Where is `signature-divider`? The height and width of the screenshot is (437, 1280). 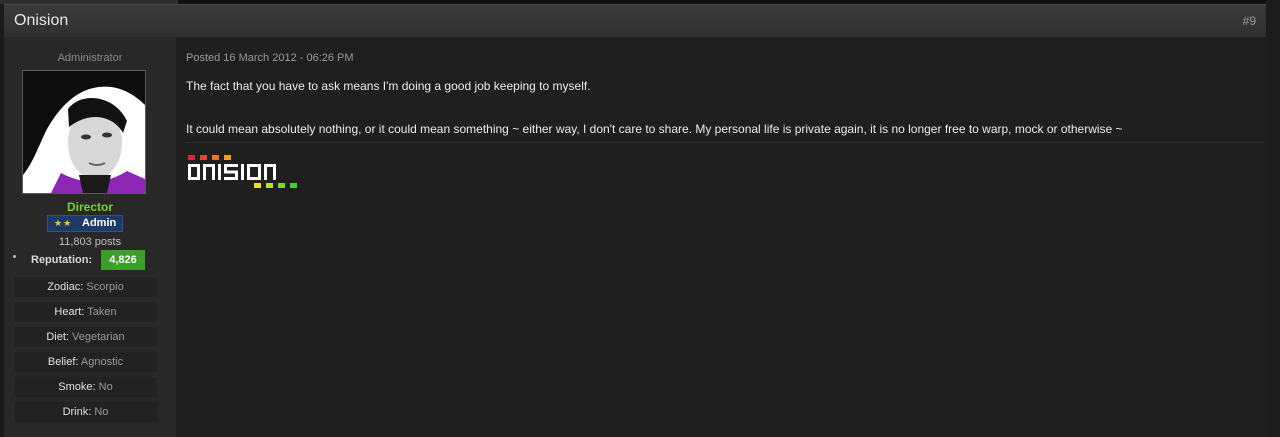 signature-divider is located at coordinates (725, 142).